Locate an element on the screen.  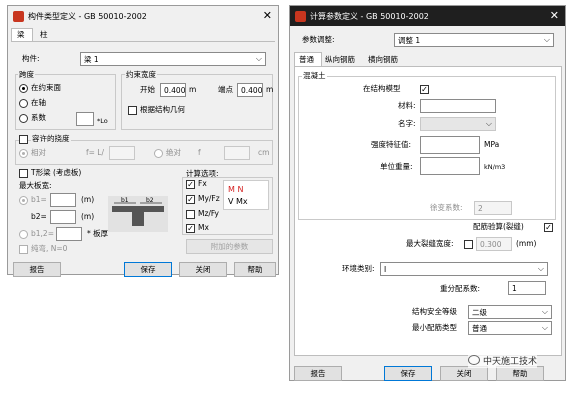
material-input is located at coordinates (458, 106).